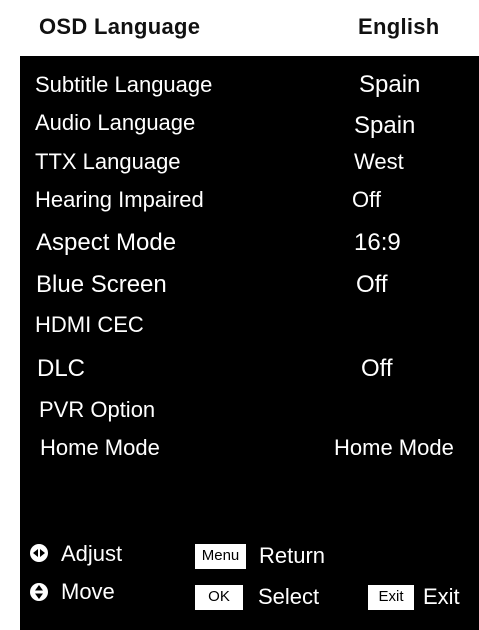 The height and width of the screenshot is (630, 479). Describe the element at coordinates (88, 591) in the screenshot. I see `move-label: Move` at that location.